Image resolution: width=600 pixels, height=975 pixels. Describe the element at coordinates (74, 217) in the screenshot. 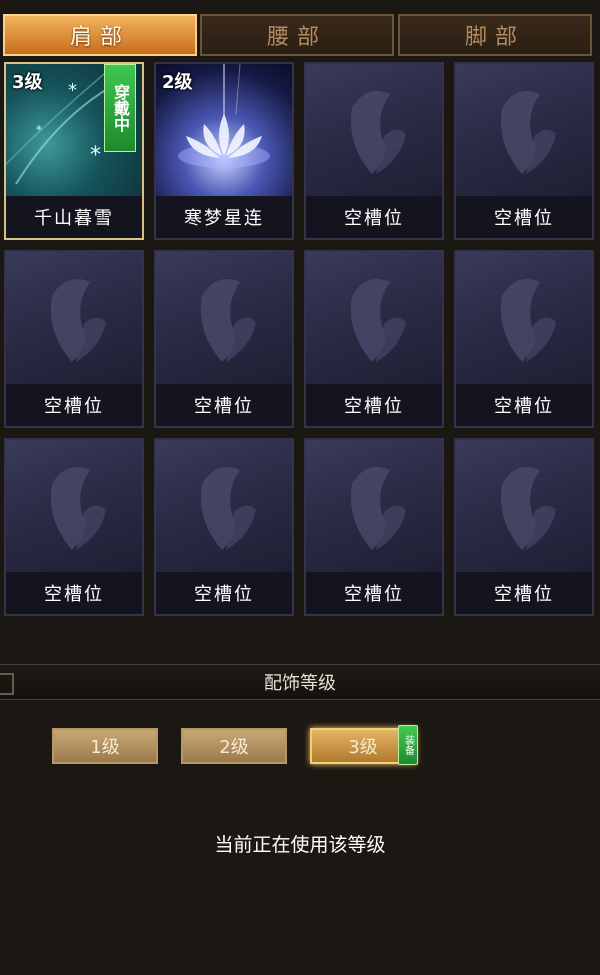

I see `slot-name: 千山暮雪` at that location.